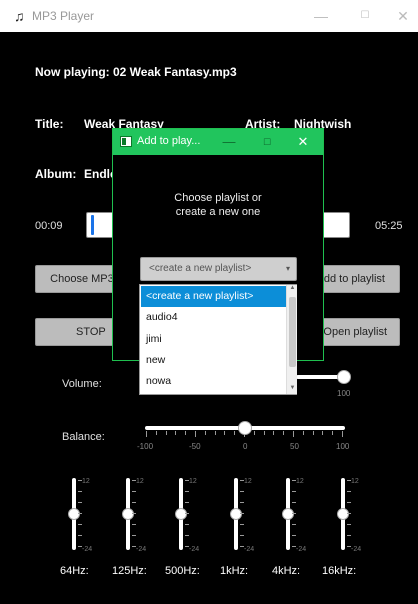 The height and width of the screenshot is (604, 418). What do you see at coordinates (292, 388) in the screenshot?
I see `scroll-down-icon: ▼` at bounding box center [292, 388].